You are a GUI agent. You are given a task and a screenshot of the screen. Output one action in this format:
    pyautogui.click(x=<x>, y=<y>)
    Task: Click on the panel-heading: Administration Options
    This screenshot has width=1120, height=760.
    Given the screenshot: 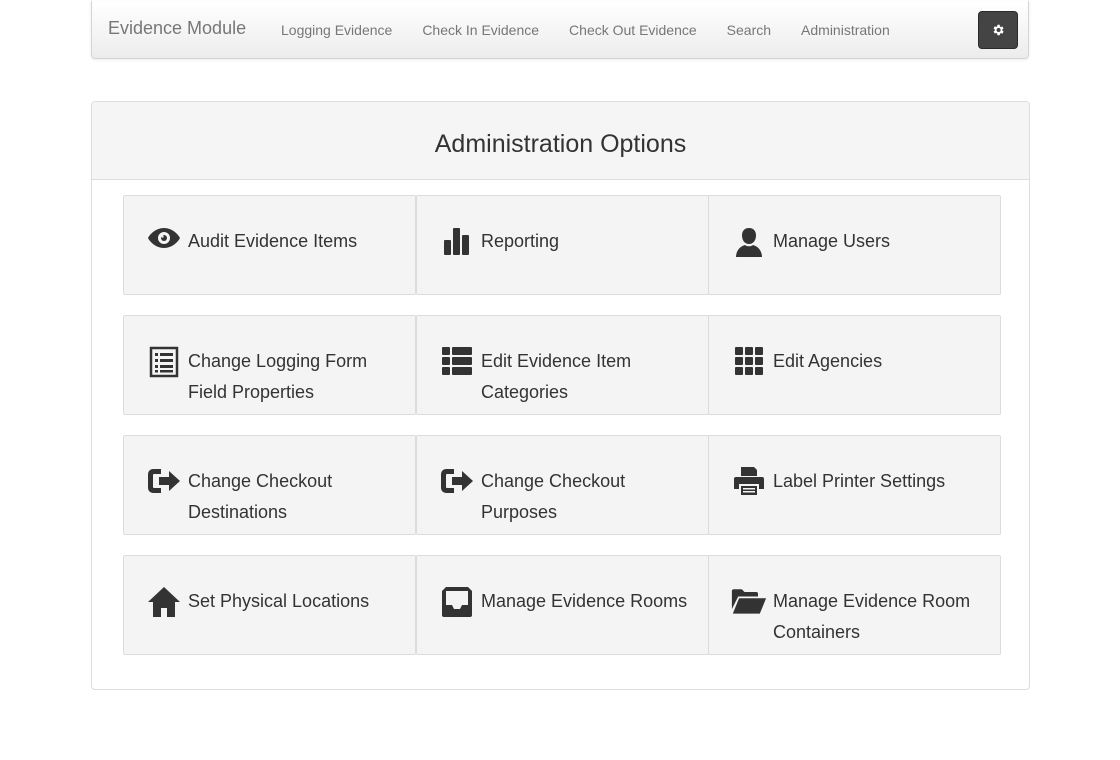 What is the action you would take?
    pyautogui.click(x=560, y=141)
    